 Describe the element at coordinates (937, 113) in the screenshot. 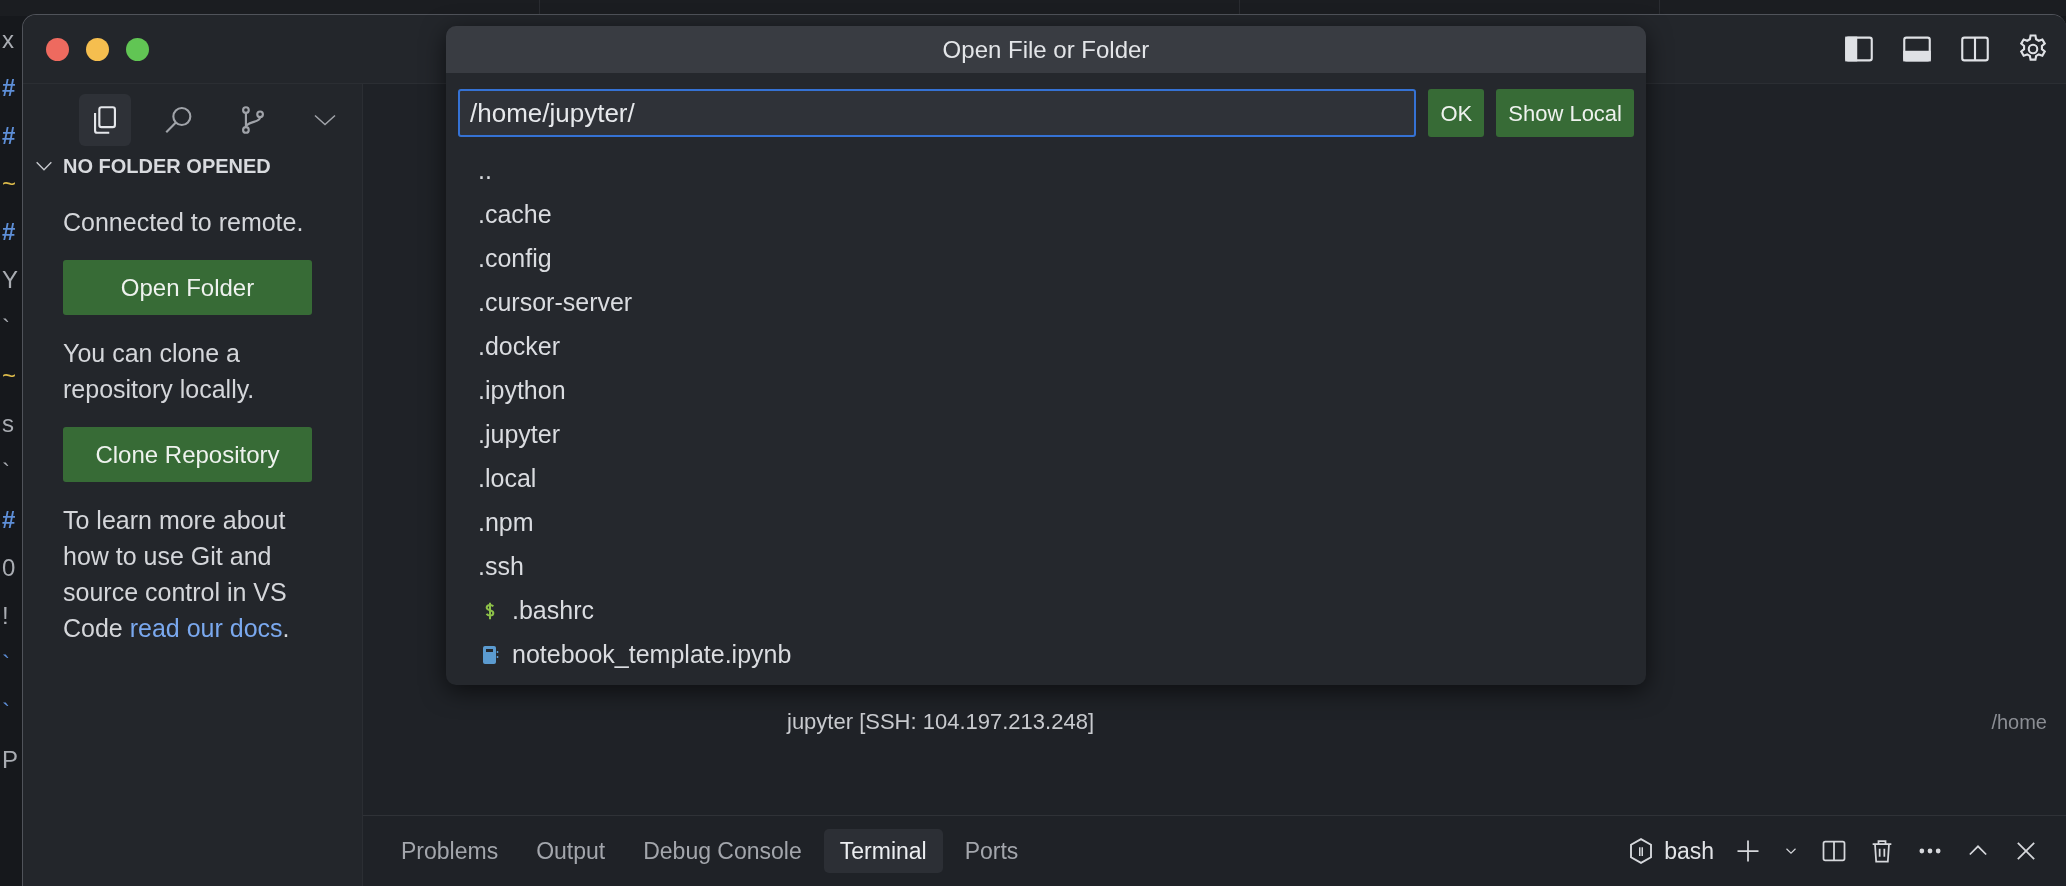

I see `path-input-field: /home/jupyter/` at that location.